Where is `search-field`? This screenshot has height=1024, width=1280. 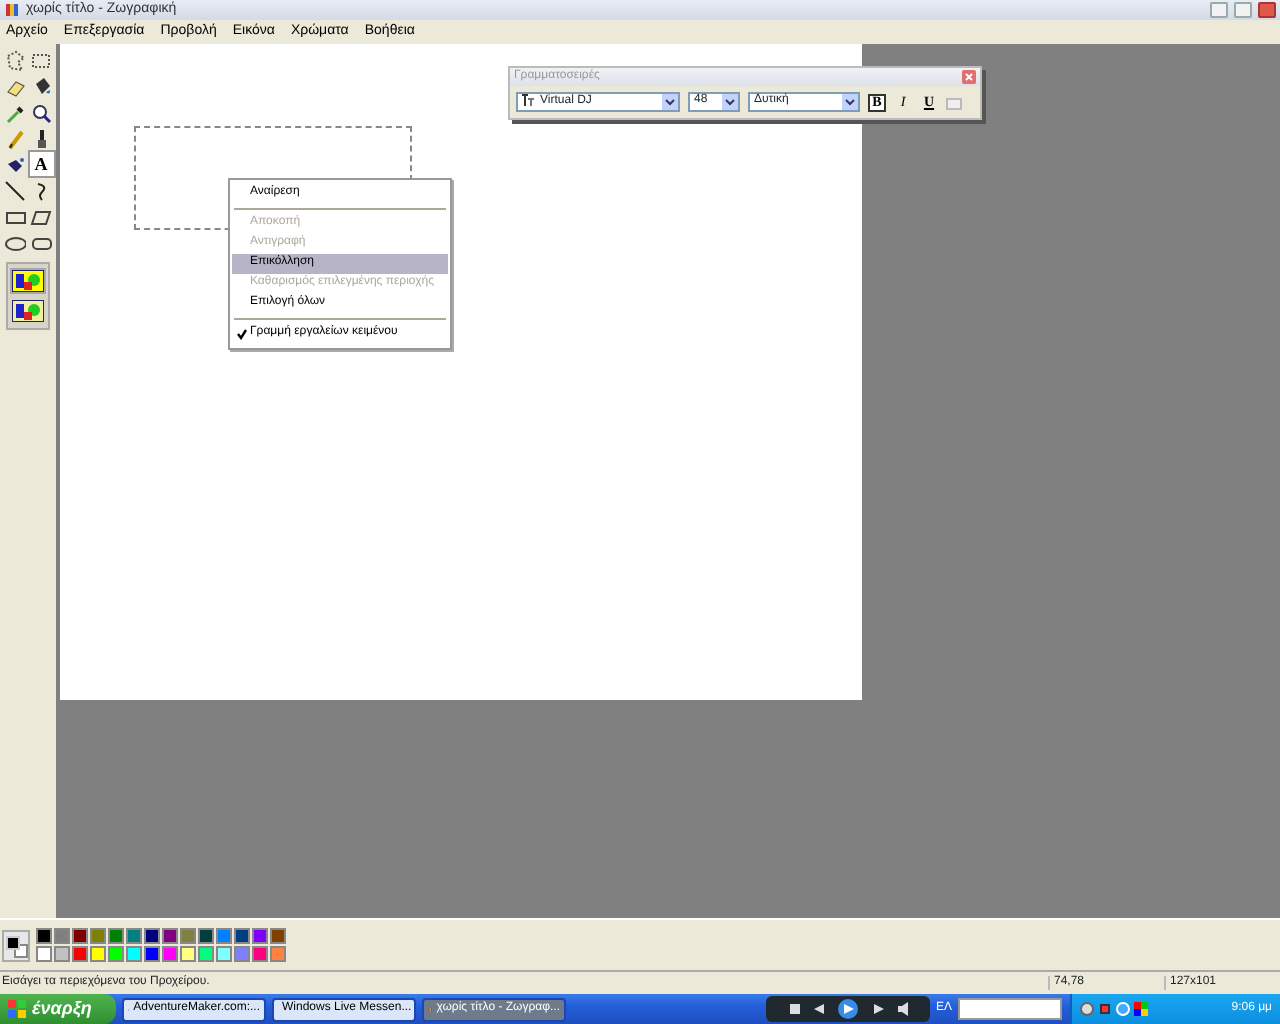 search-field is located at coordinates (1010, 1009).